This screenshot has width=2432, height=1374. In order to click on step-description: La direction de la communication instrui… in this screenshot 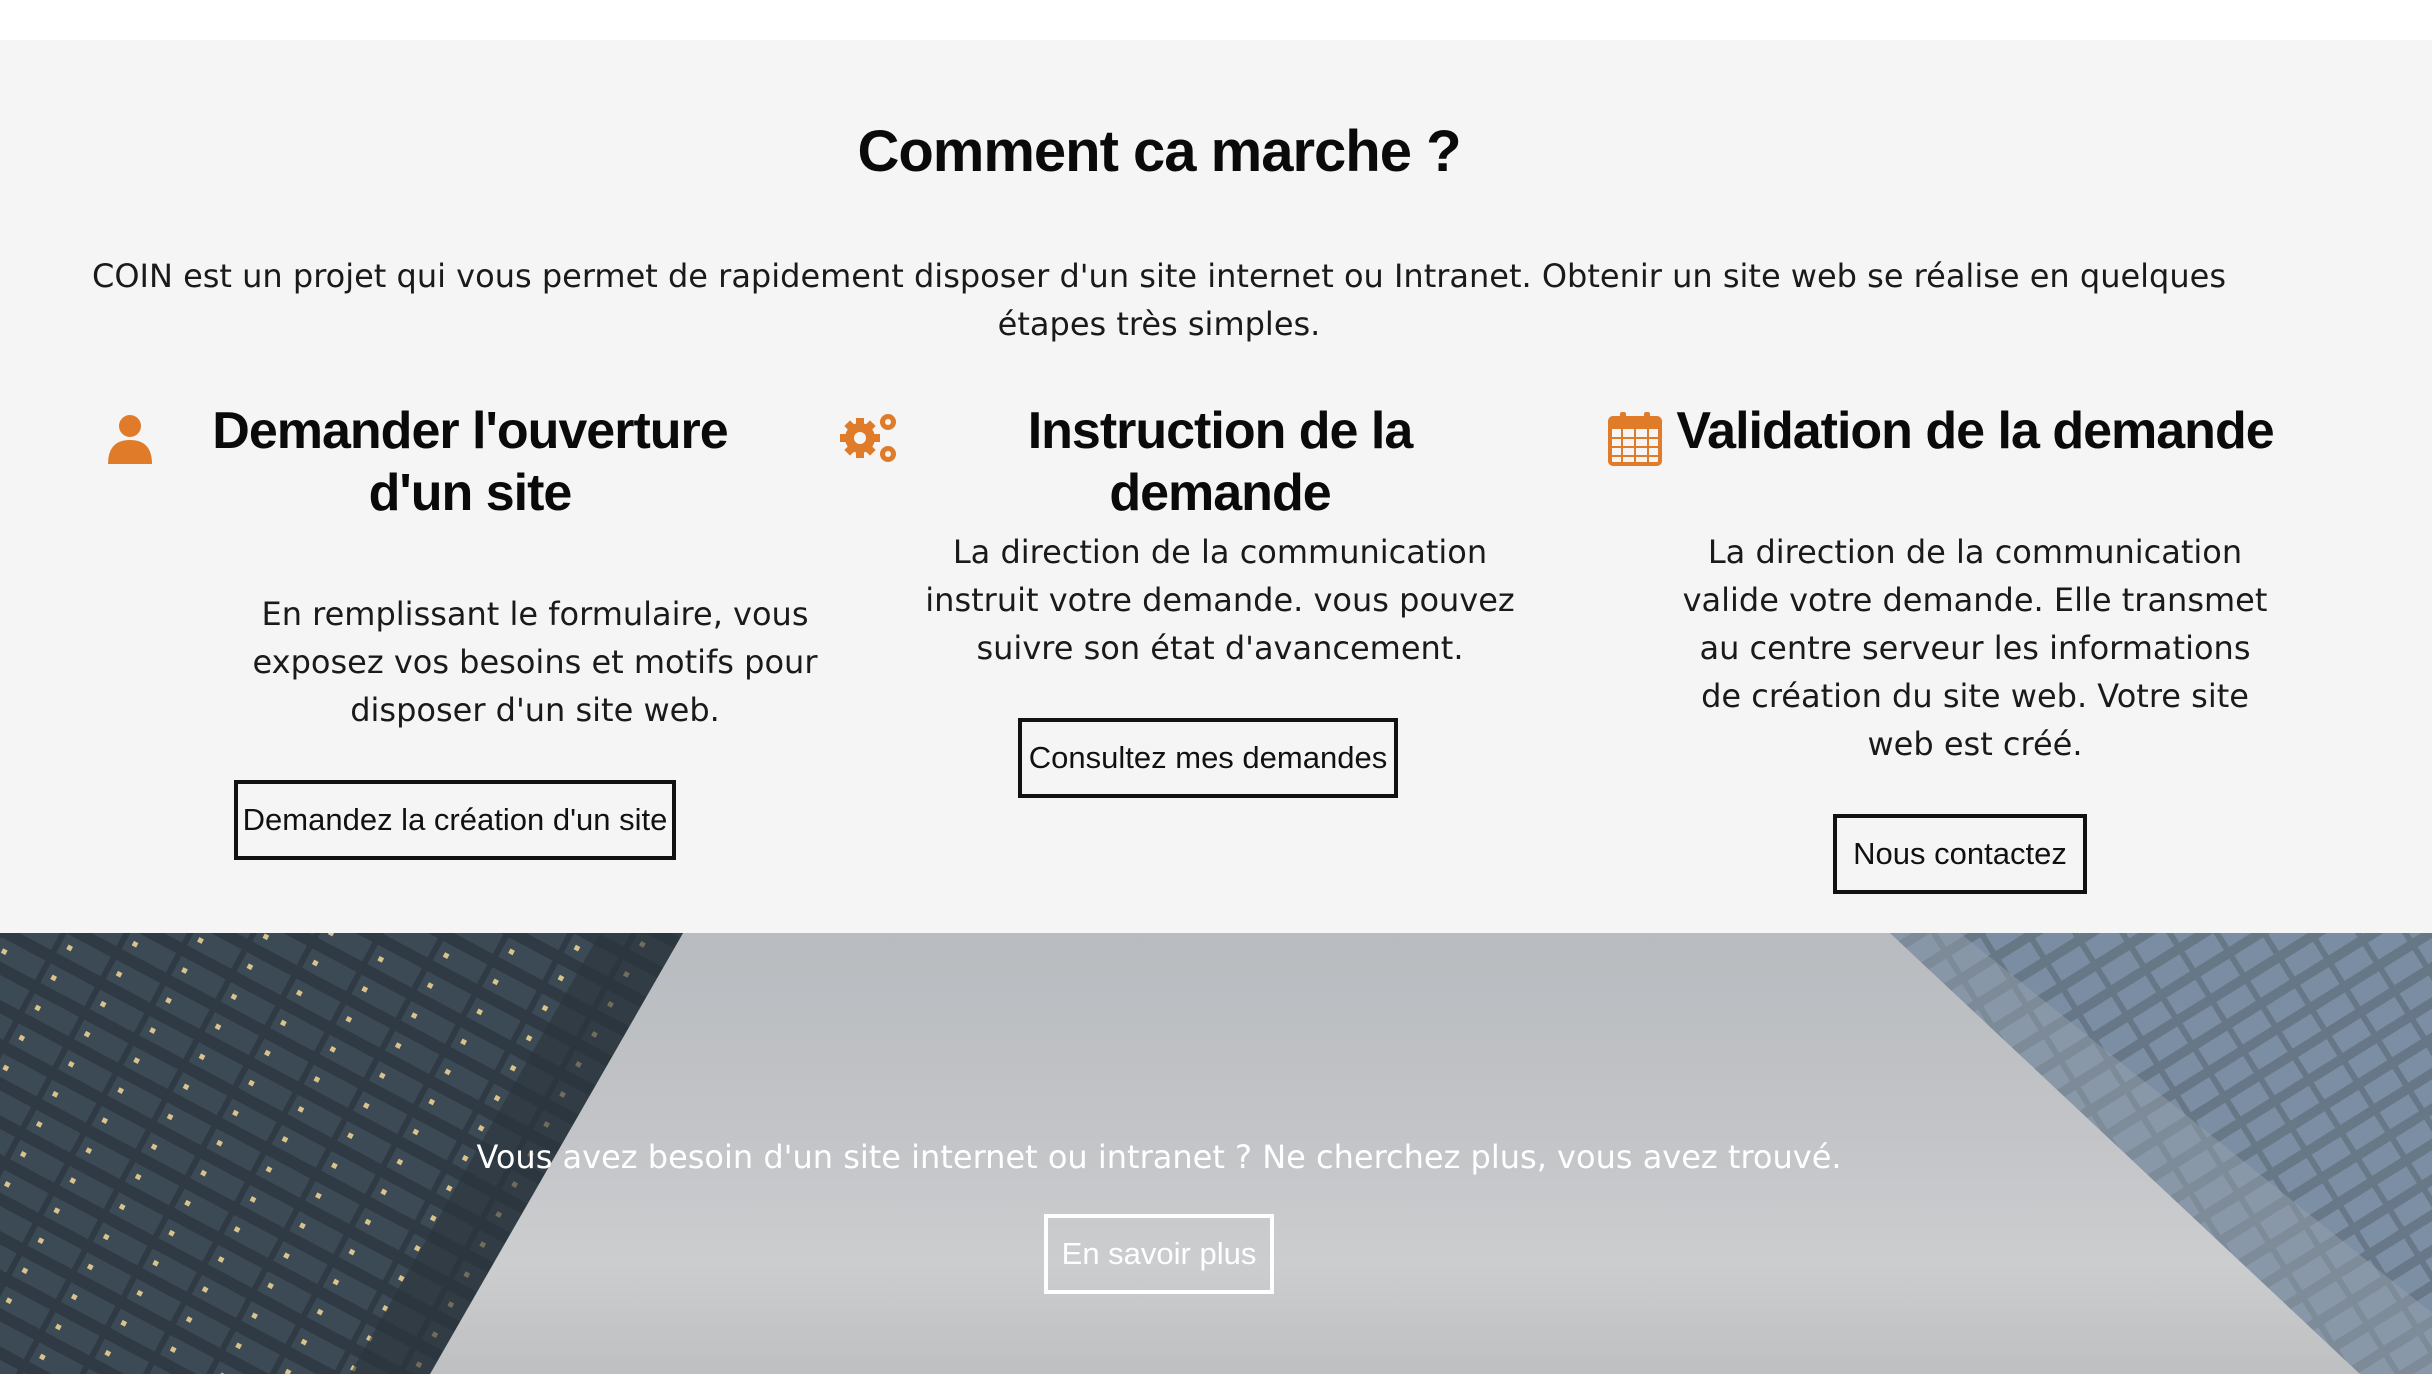, I will do `click(1220, 600)`.